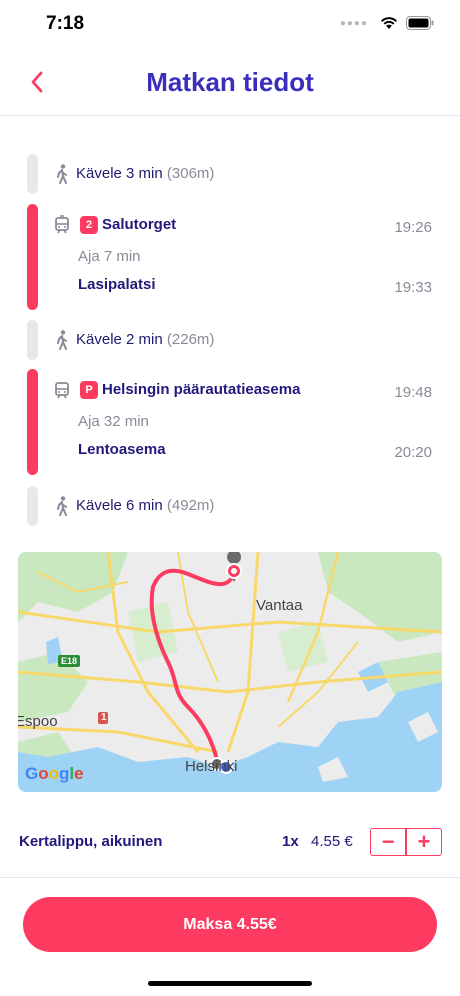  What do you see at coordinates (89, 390) in the screenshot?
I see `route-badge: P` at bounding box center [89, 390].